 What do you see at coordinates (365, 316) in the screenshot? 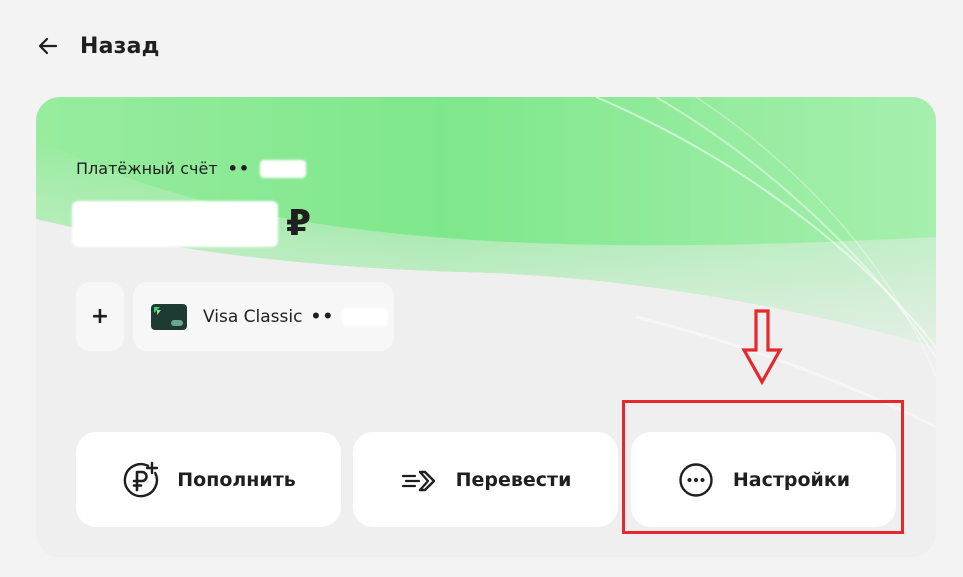
I see `card-number-redacted` at bounding box center [365, 316].